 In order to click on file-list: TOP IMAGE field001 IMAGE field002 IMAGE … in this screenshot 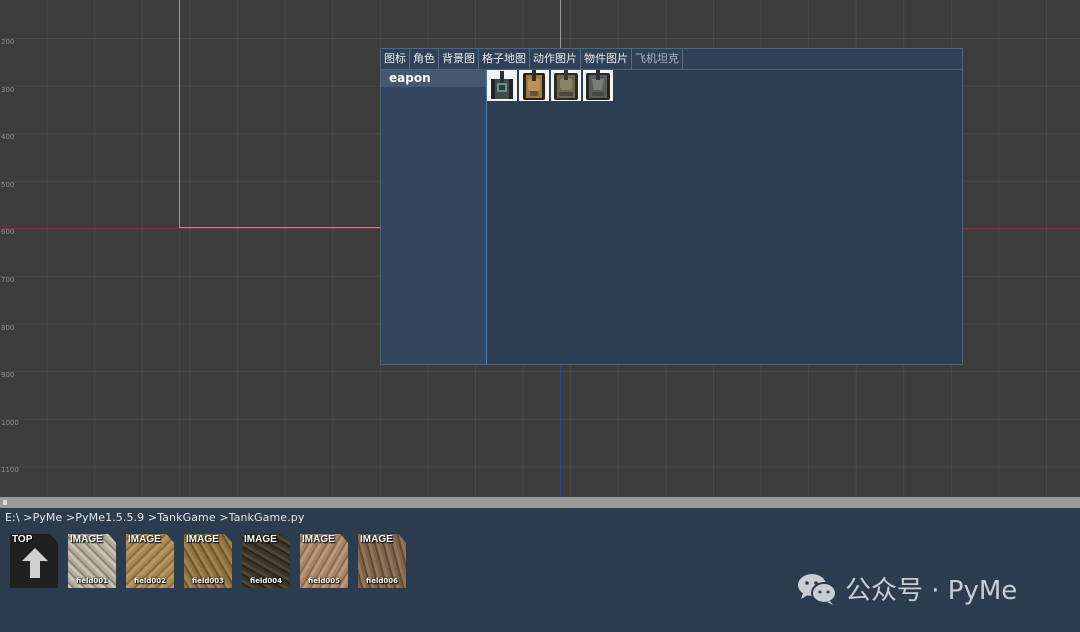, I will do `click(208, 561)`.